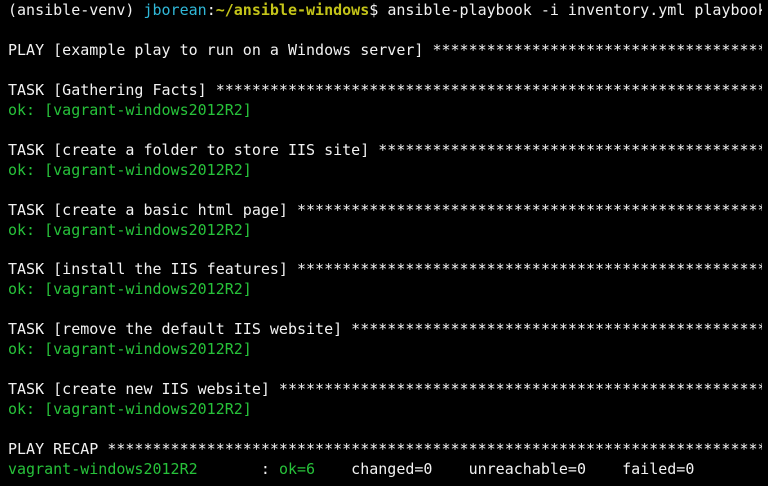  Describe the element at coordinates (374, 10) in the screenshot. I see `prompt-symbol: $` at that location.